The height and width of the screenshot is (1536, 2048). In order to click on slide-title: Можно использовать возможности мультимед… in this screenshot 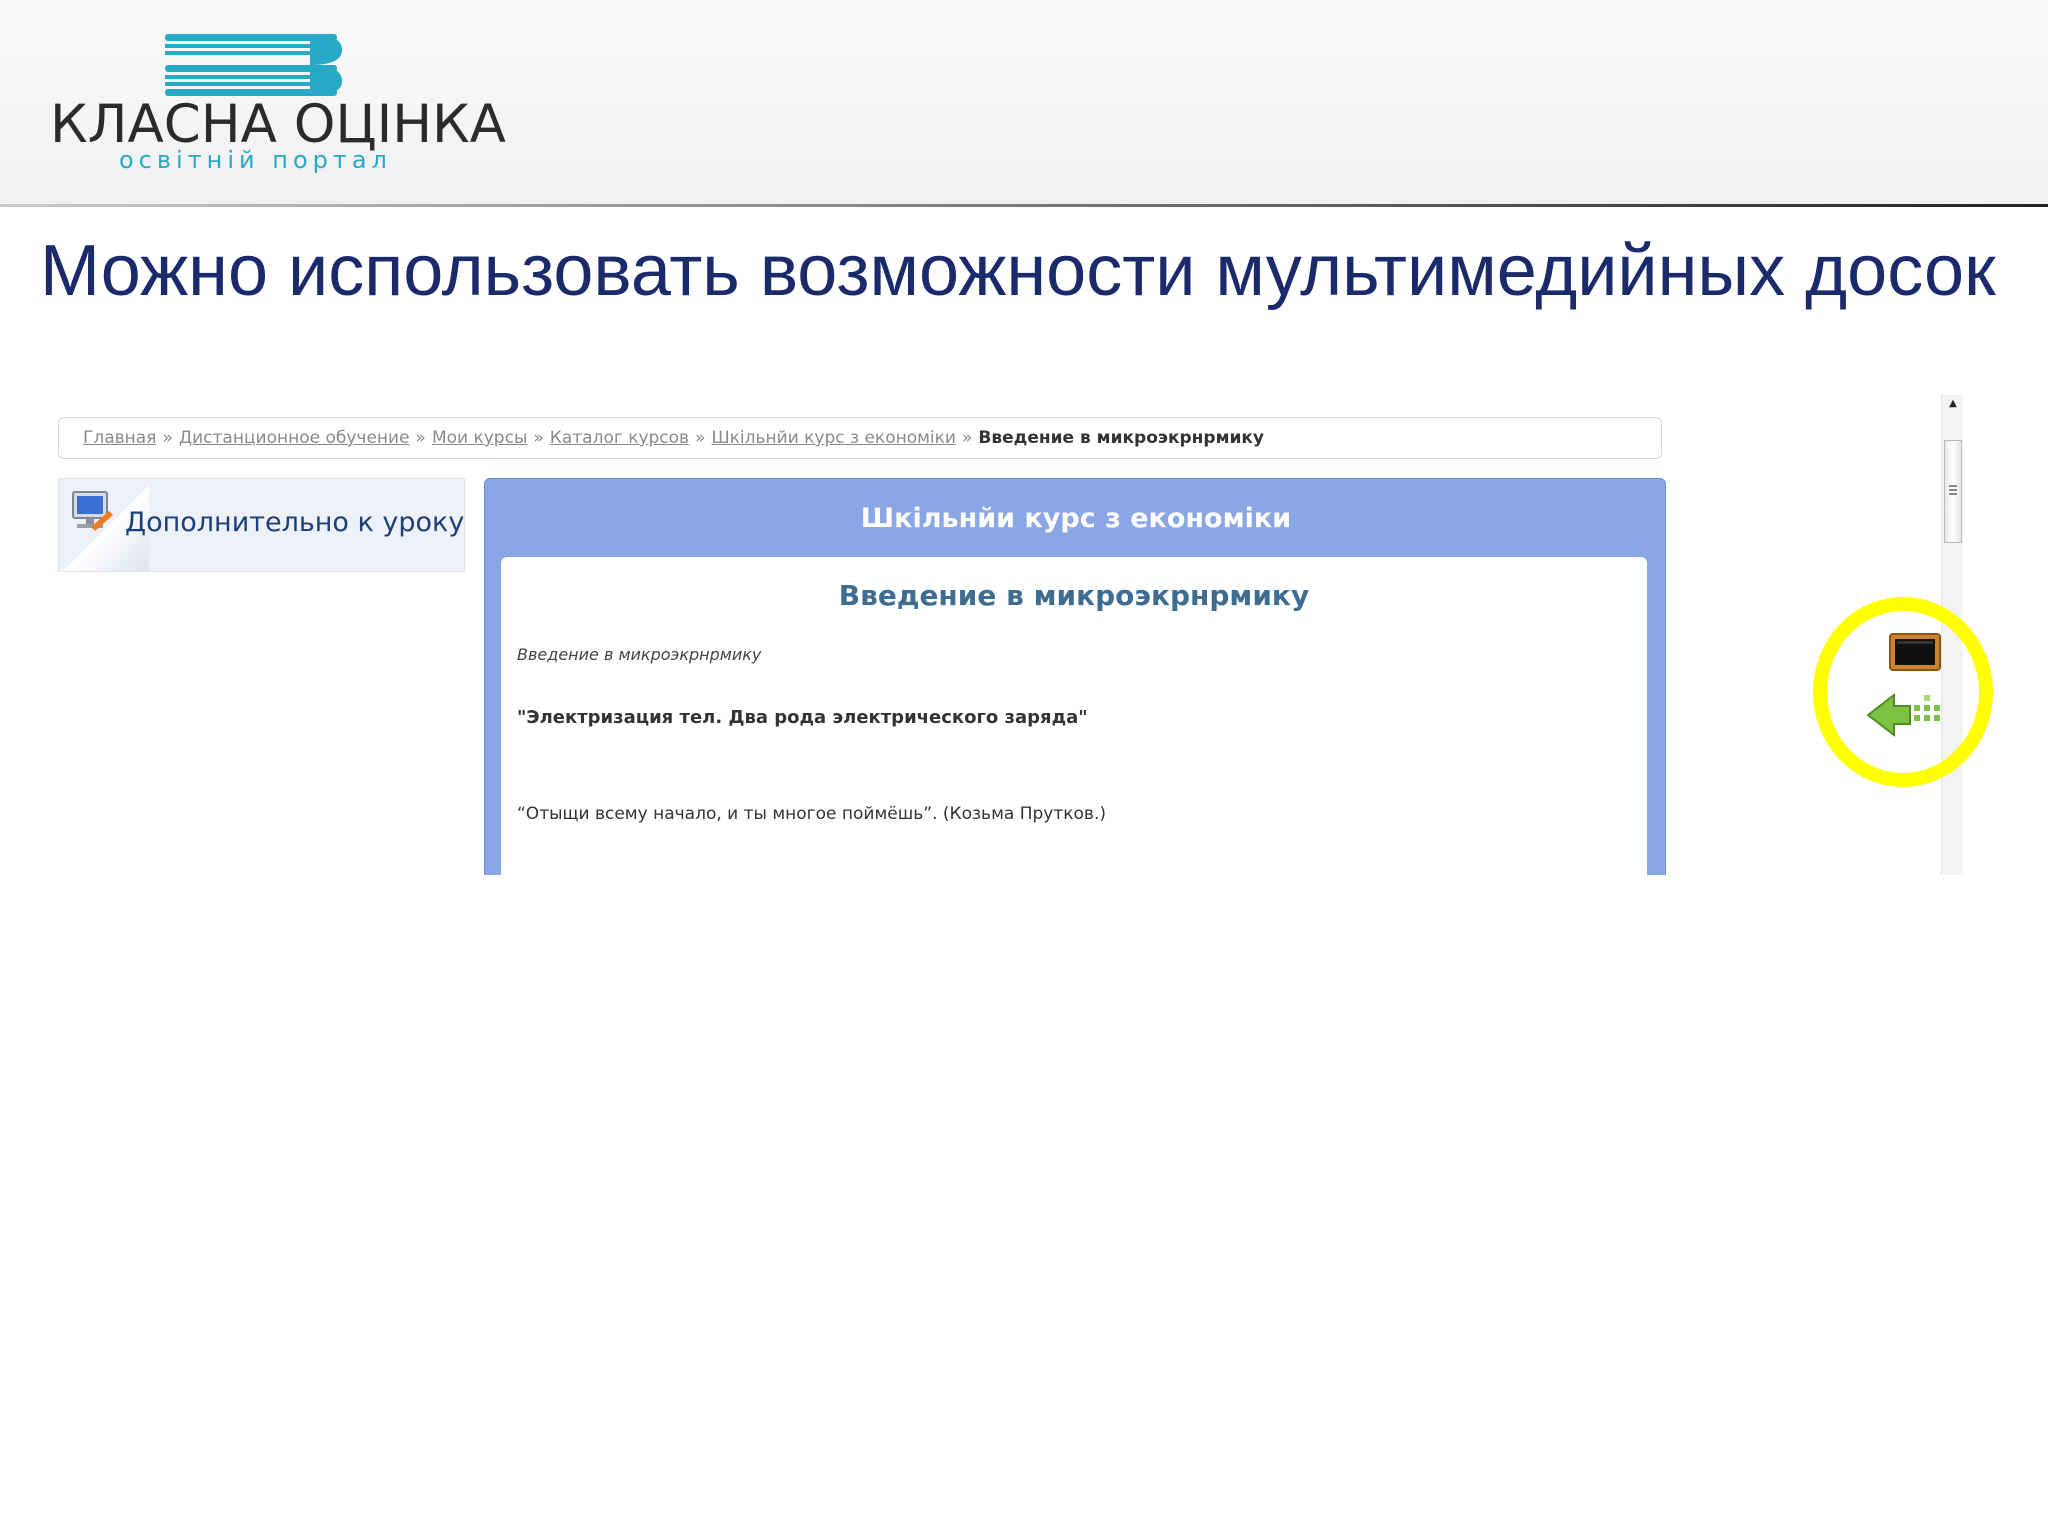, I will do `click(1018, 271)`.